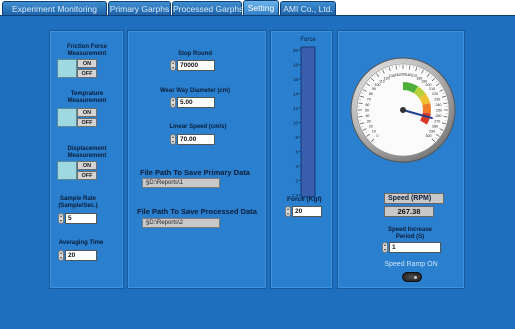 The image size is (515, 329). I want to click on sample-rate-label: Sample Rate (Sample/Sec.), so click(78, 202).